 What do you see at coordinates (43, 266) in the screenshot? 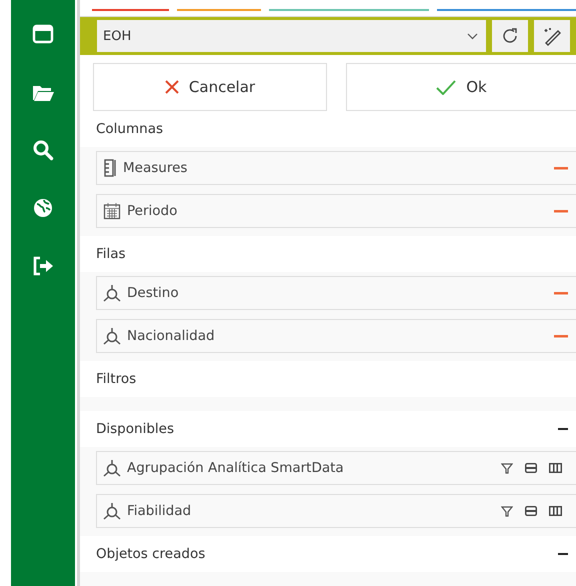
I see `logout-icon` at bounding box center [43, 266].